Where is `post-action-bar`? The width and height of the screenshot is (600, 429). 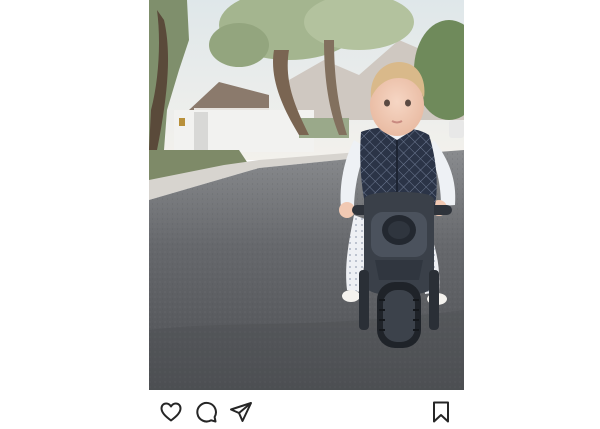
post-action-bar is located at coordinates (306, 409).